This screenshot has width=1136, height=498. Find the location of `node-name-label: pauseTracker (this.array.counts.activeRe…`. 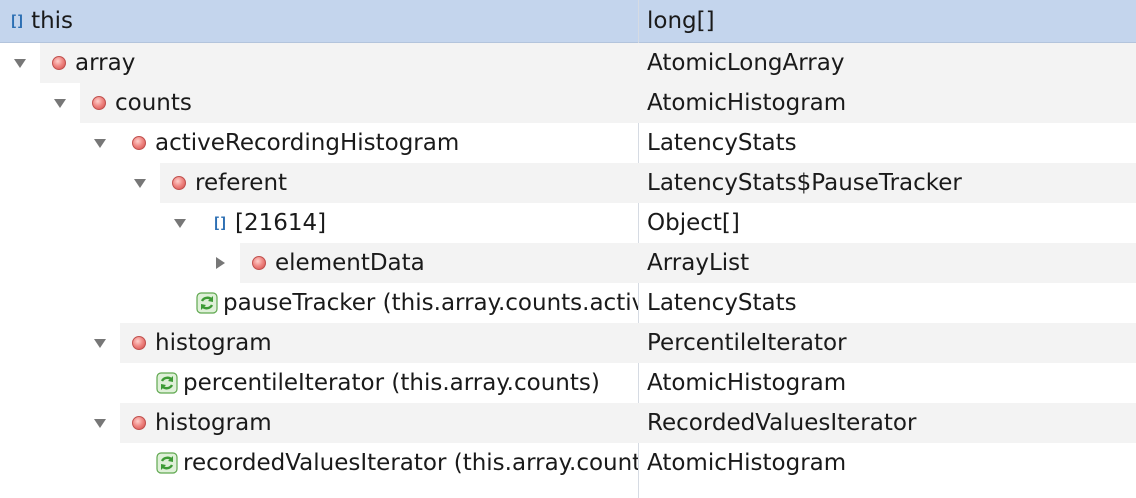

node-name-label: pauseTracker (this.array.counts.activeRe… is located at coordinates (430, 303).